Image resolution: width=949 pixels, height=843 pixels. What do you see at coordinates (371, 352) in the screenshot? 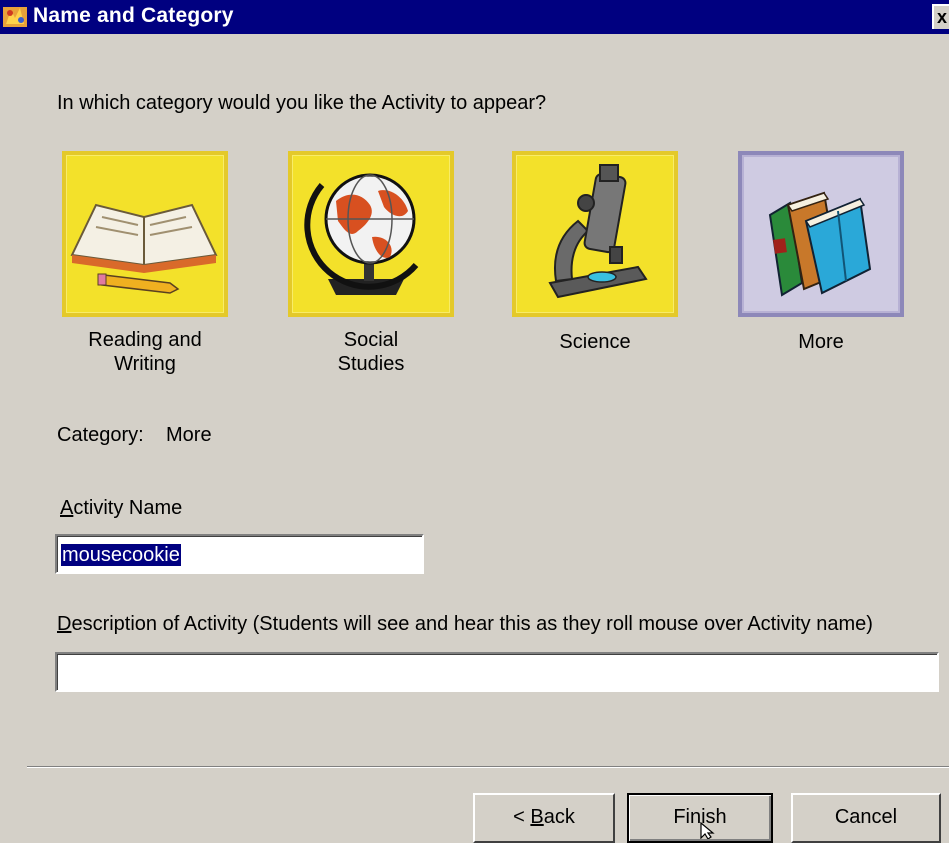
I see `category-label-social-studies: Social Studies` at bounding box center [371, 352].